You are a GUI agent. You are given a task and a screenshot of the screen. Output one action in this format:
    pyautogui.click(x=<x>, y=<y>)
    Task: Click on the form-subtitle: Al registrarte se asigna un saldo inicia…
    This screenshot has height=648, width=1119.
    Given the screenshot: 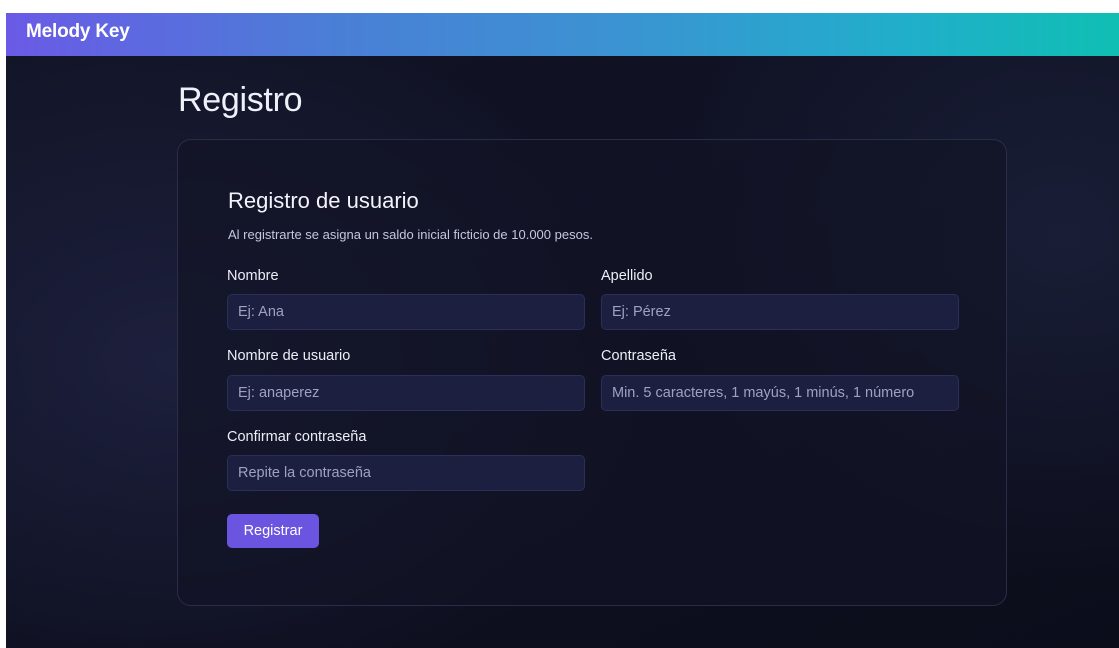 What is the action you would take?
    pyautogui.click(x=410, y=234)
    